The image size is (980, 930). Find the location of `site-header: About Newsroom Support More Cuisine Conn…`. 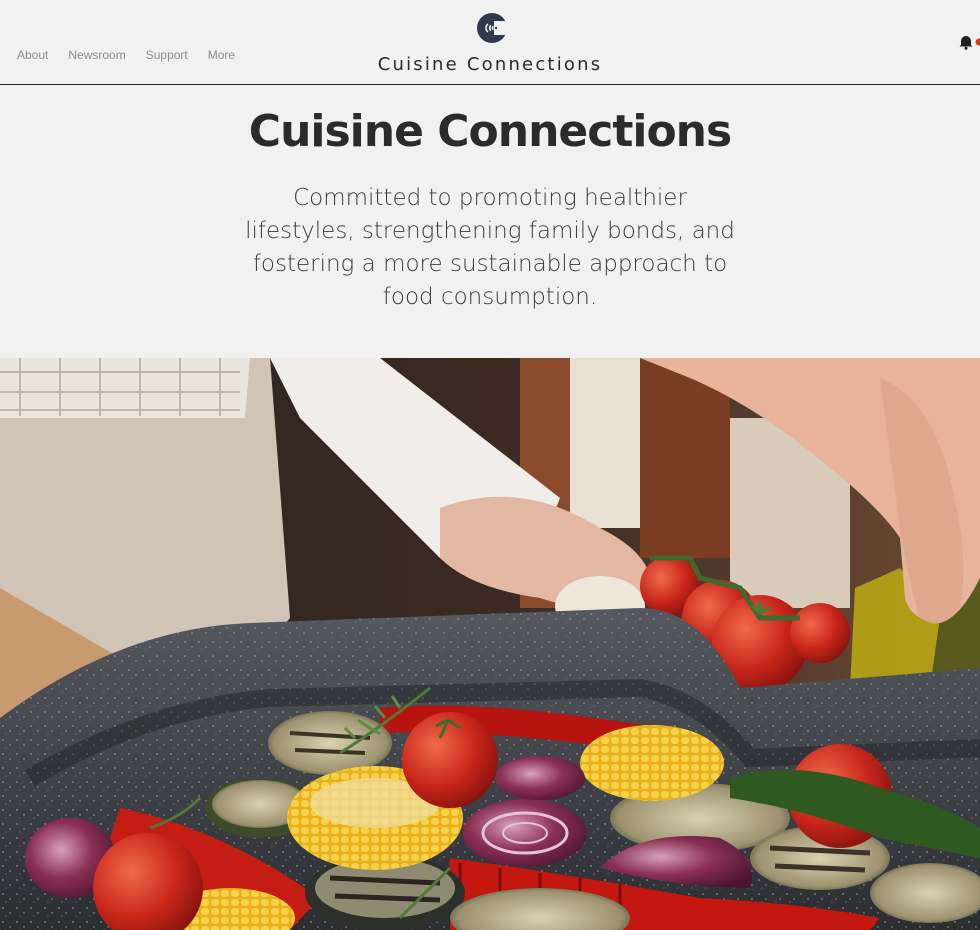

site-header: About Newsroom Support More Cuisine Conn… is located at coordinates (490, 42).